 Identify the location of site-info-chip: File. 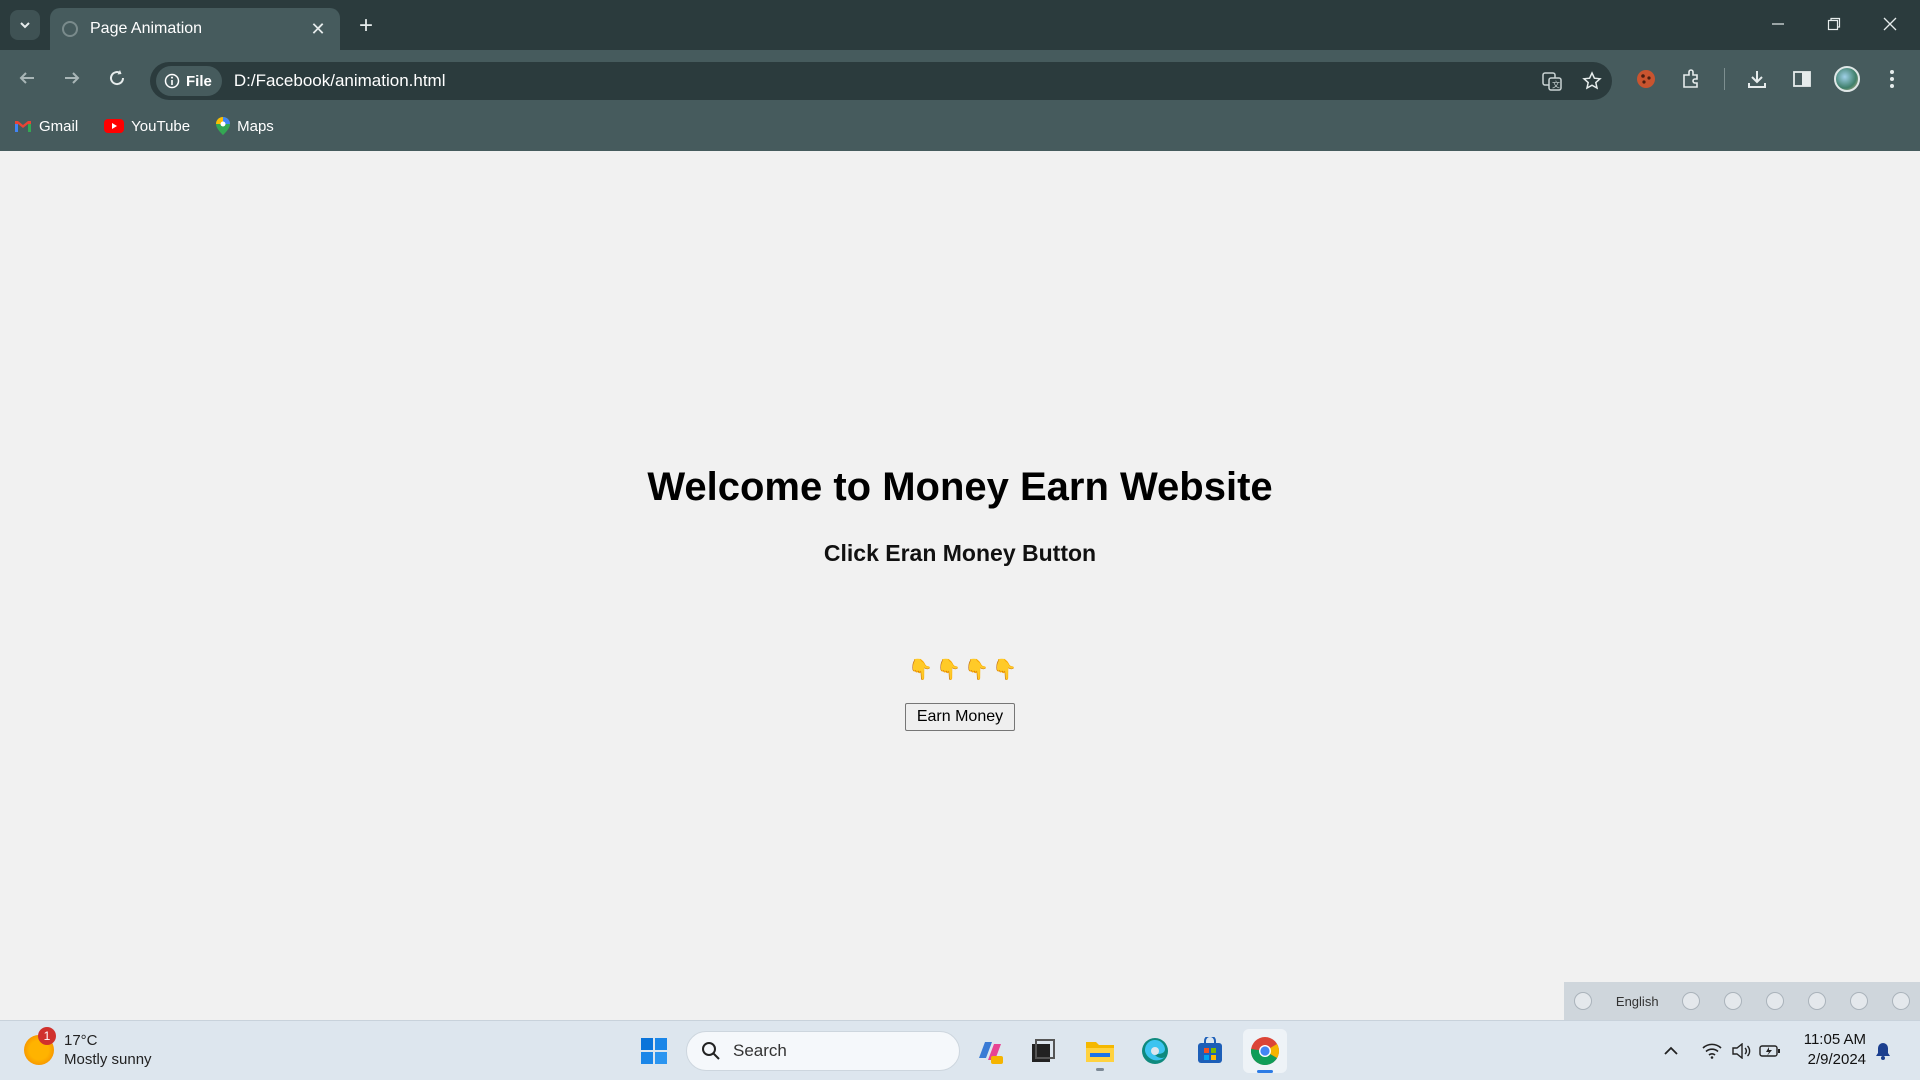
(189, 81).